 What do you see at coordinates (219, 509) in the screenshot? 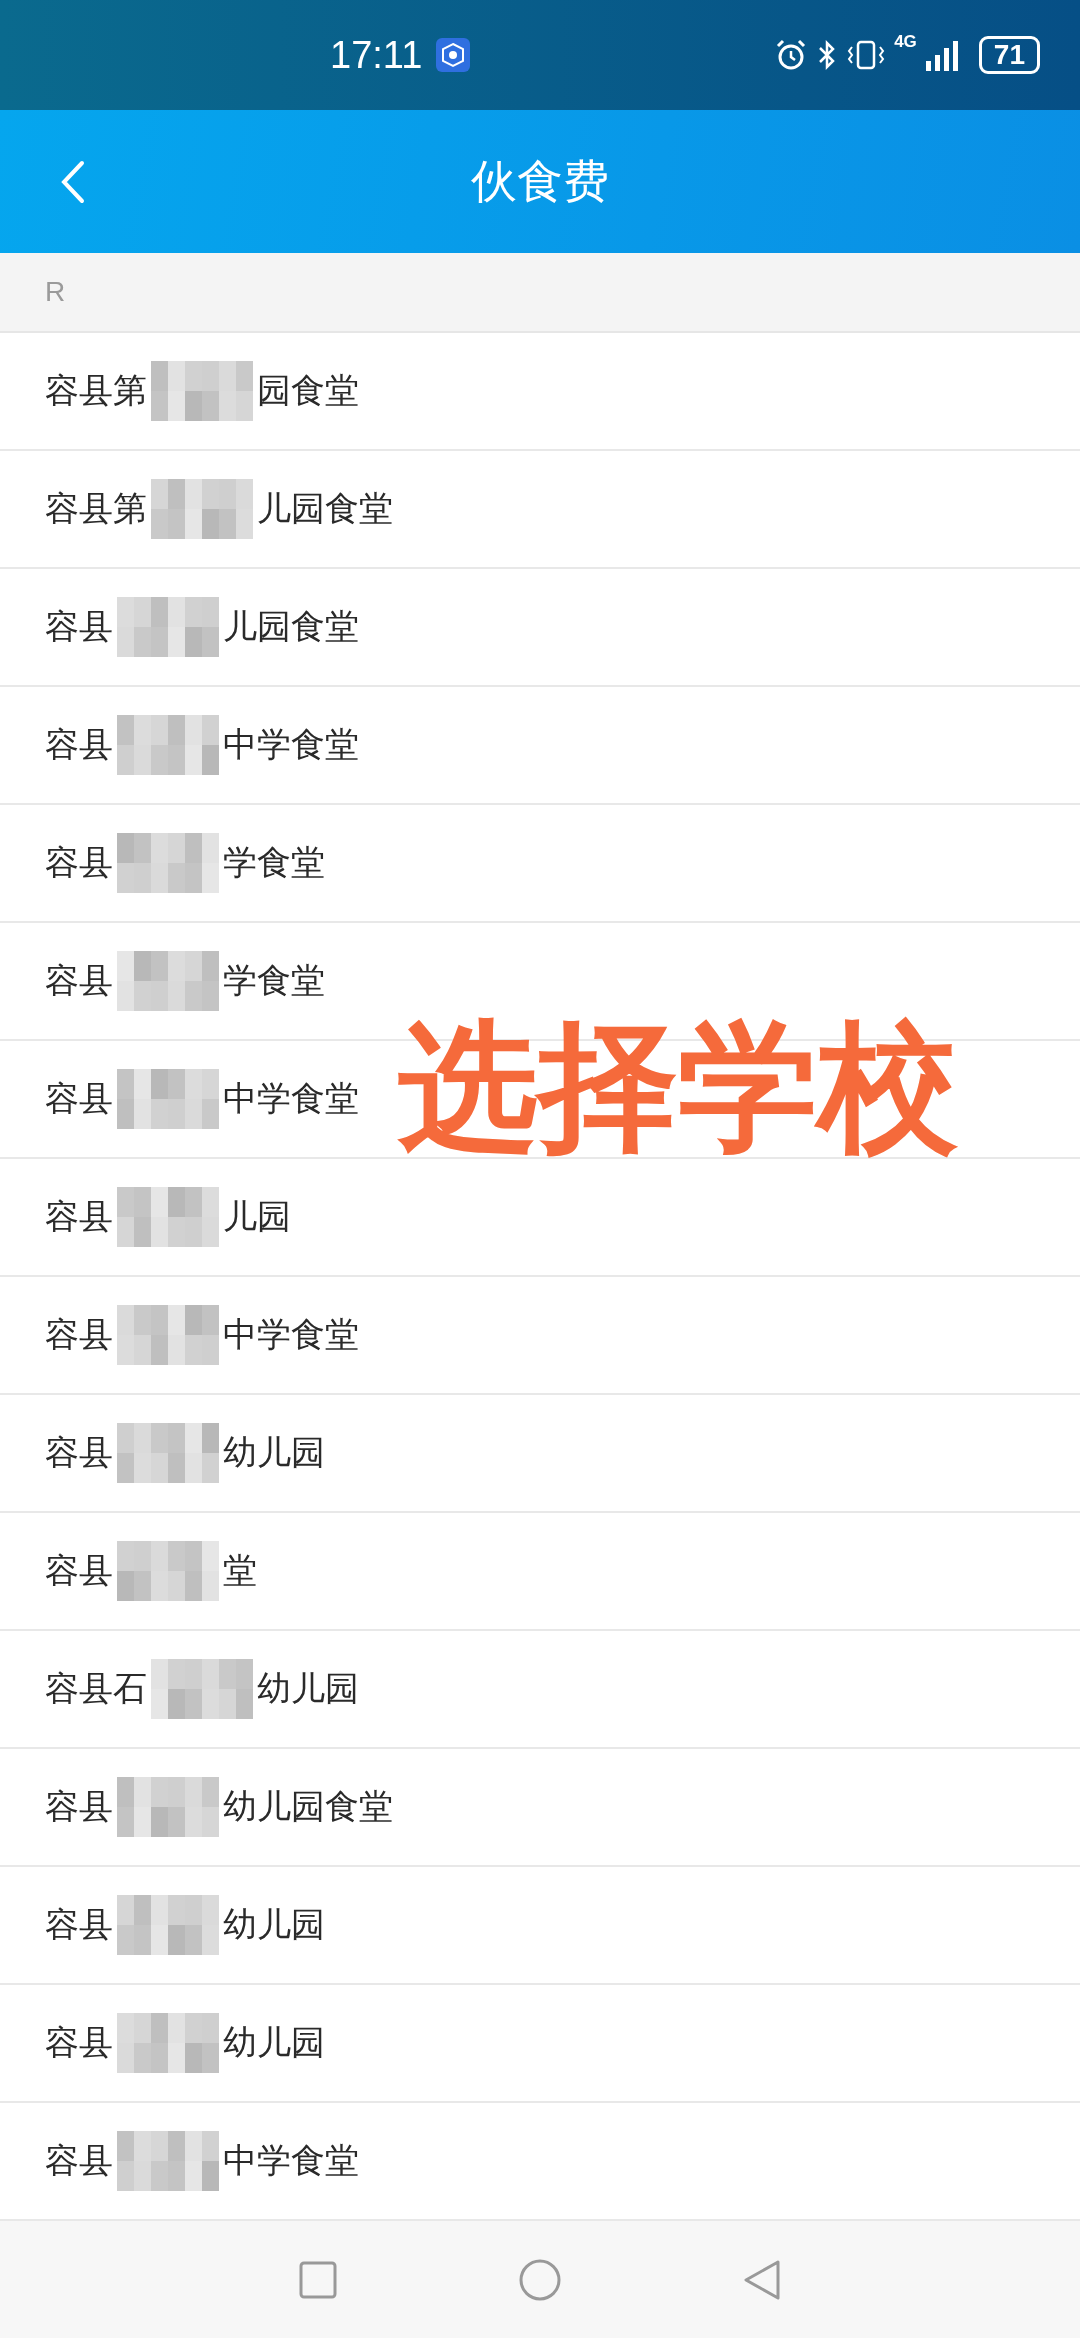
I see `school-item: 容县第 儿园食堂` at bounding box center [219, 509].